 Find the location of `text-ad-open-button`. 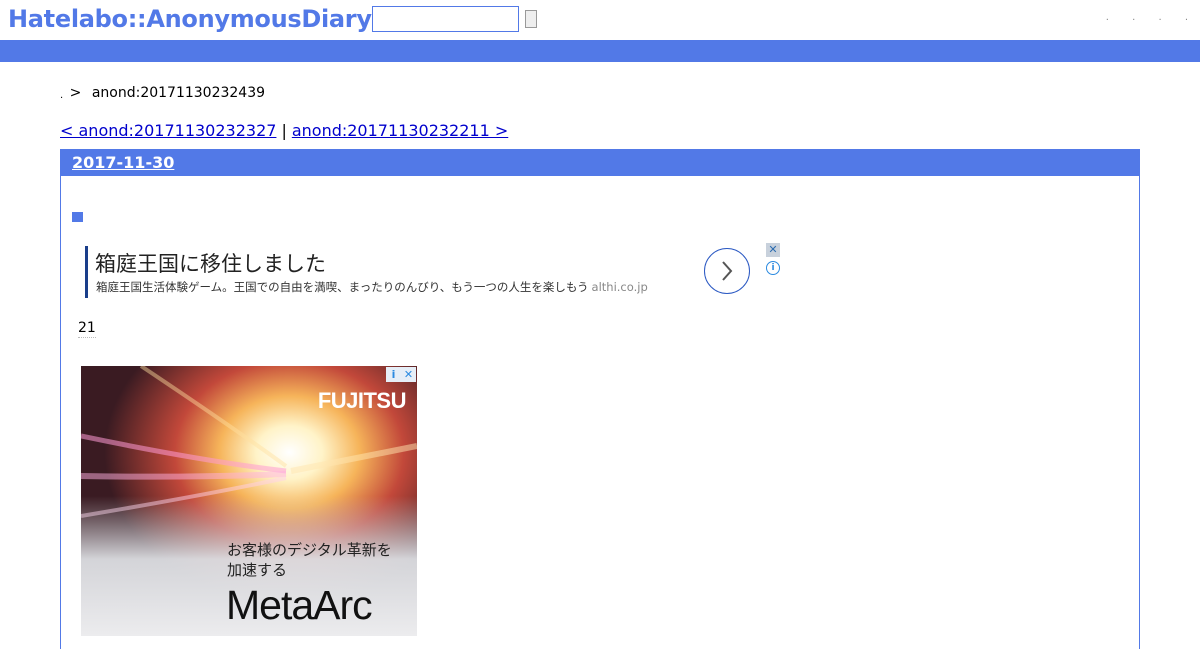

text-ad-open-button is located at coordinates (727, 271).